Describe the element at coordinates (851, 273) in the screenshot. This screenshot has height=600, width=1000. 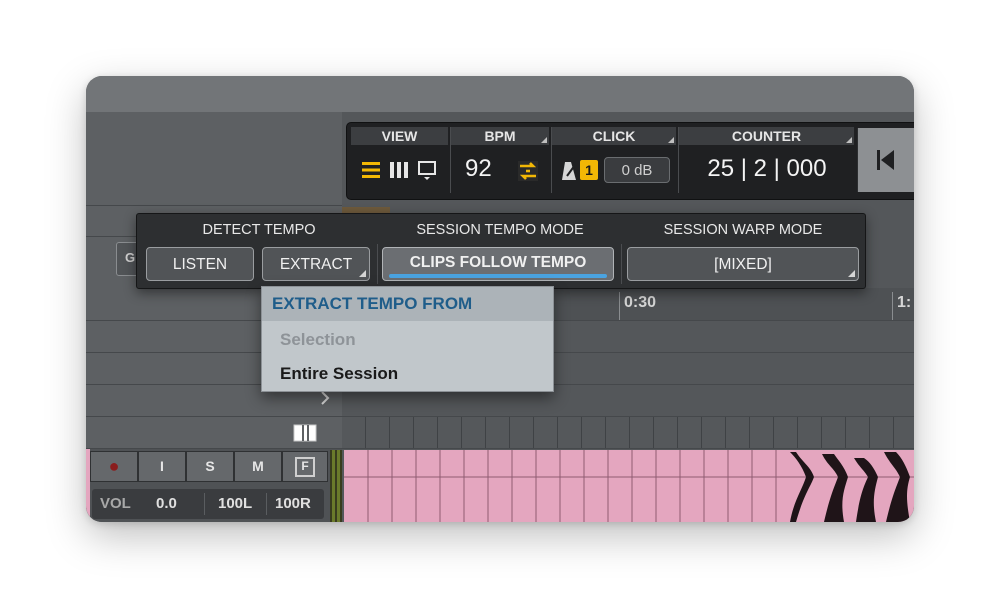
I see `warp-mode-arrow-icon` at that location.